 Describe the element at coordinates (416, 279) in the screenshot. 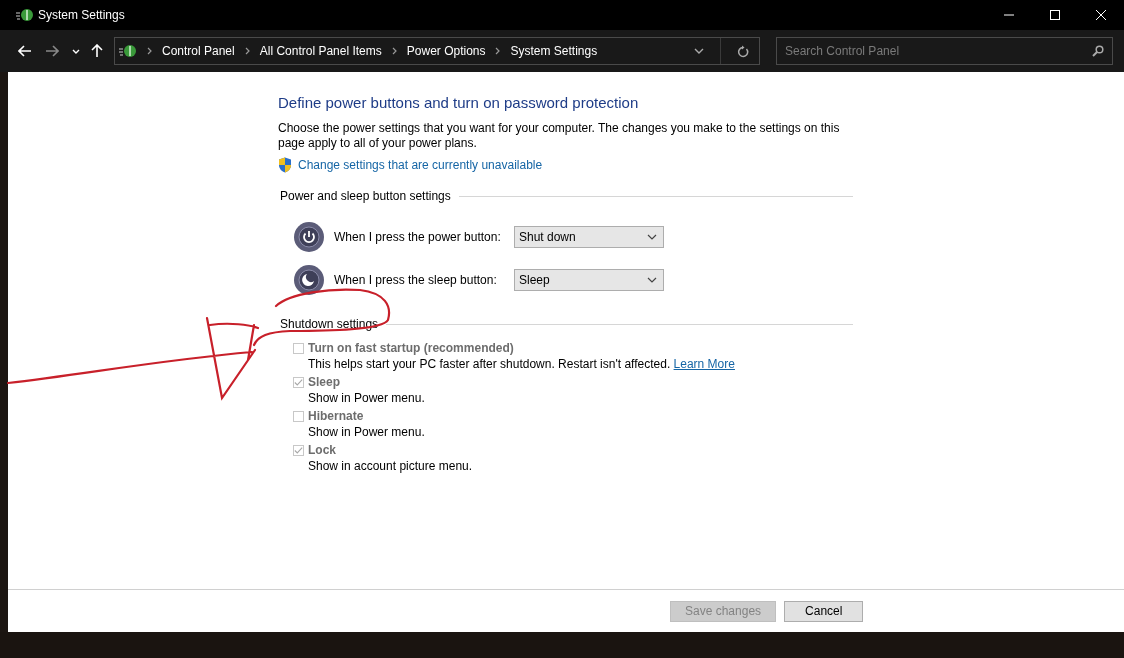

I see `setting-label: When I press the sleep button:` at that location.